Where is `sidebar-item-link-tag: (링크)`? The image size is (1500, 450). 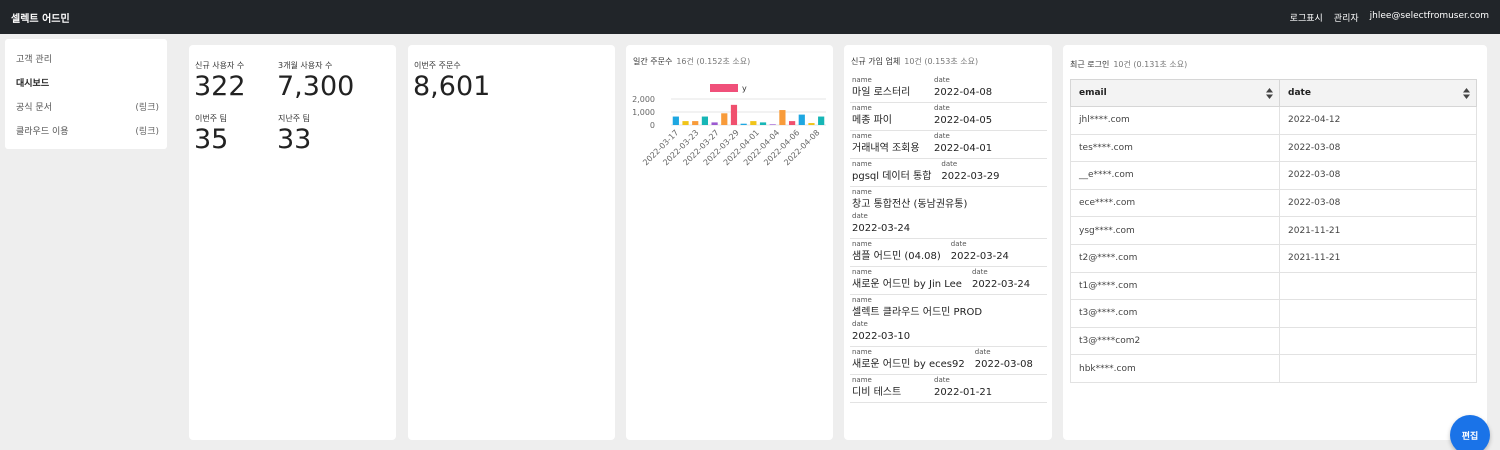
sidebar-item-link-tag: (링크) is located at coordinates (147, 108).